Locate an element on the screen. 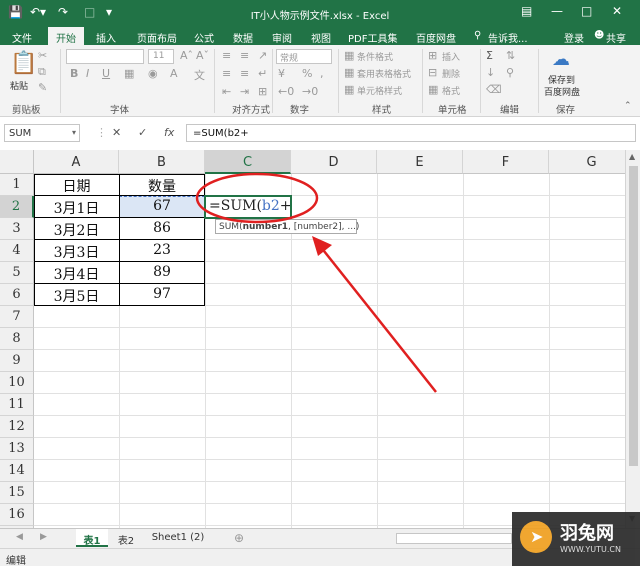 The width and height of the screenshot is (640, 567). scroll-thumb is located at coordinates (633, 316).